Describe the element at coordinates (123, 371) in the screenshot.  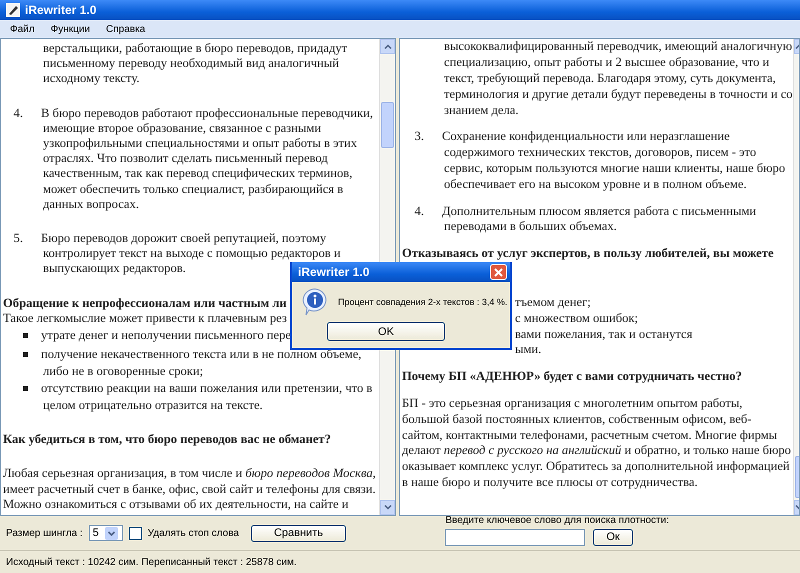
I see `text-line: либо не в оговоренные сроки;` at that location.